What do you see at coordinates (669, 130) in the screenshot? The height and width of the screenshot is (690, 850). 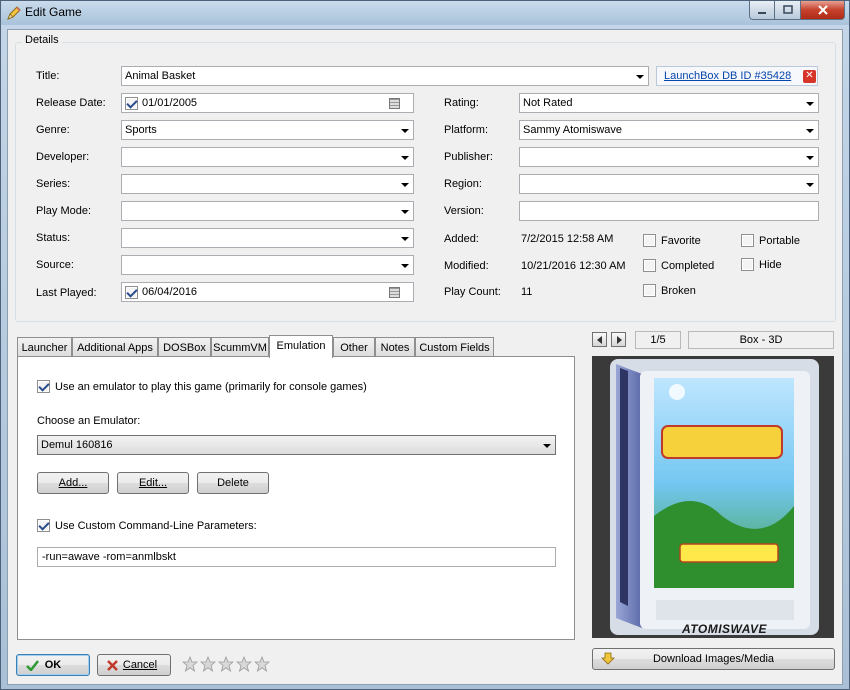 I see `platform-combo: Sammy Atomiswave` at bounding box center [669, 130].